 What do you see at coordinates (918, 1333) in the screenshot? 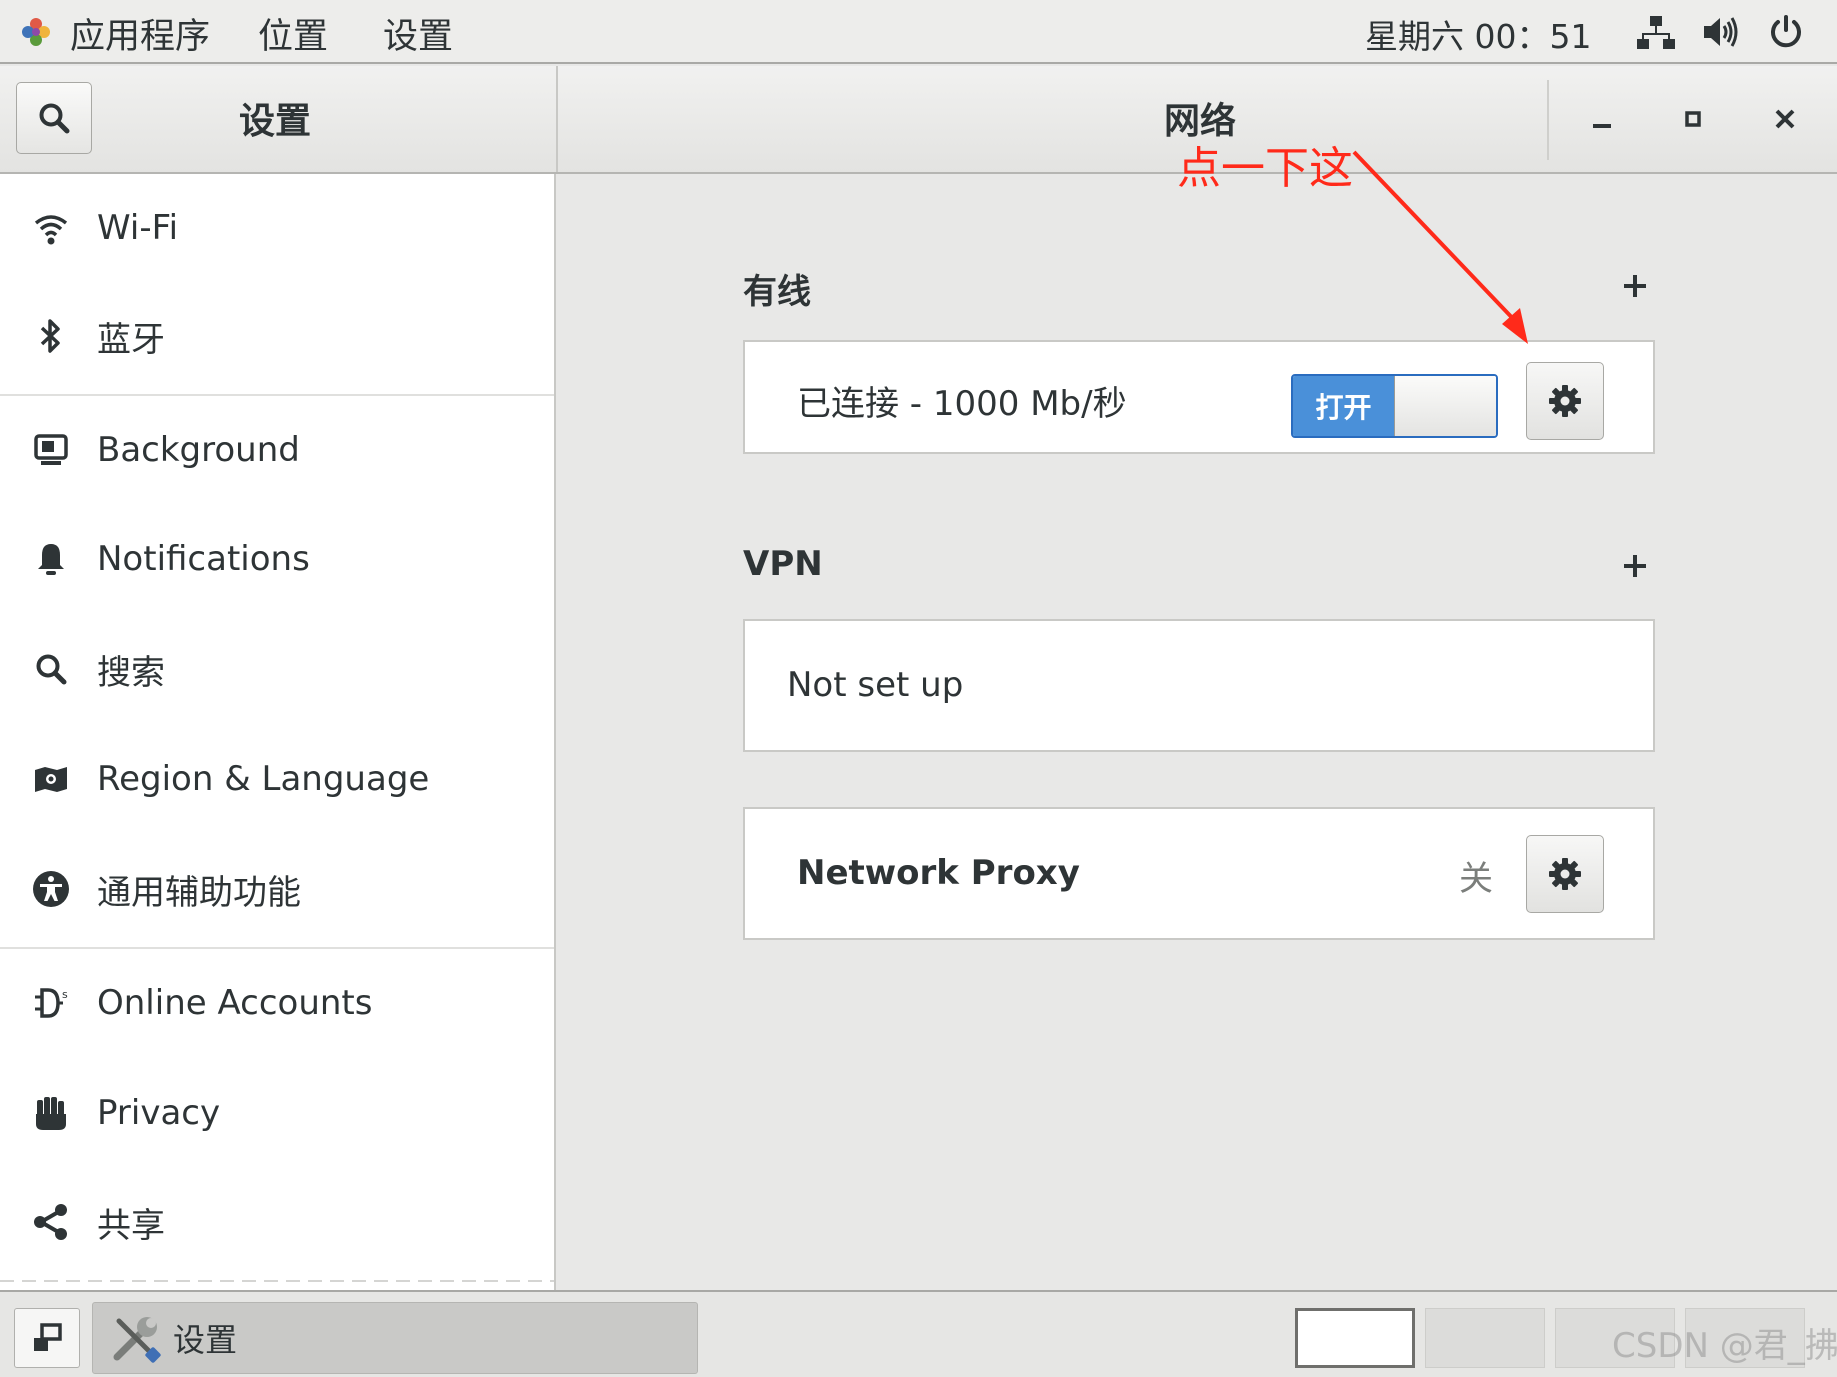
I see `bottom-taskbar: 设置` at bounding box center [918, 1333].